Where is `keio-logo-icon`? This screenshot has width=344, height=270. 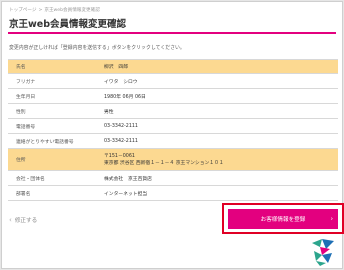
keio-logo-icon is located at coordinates (323, 252).